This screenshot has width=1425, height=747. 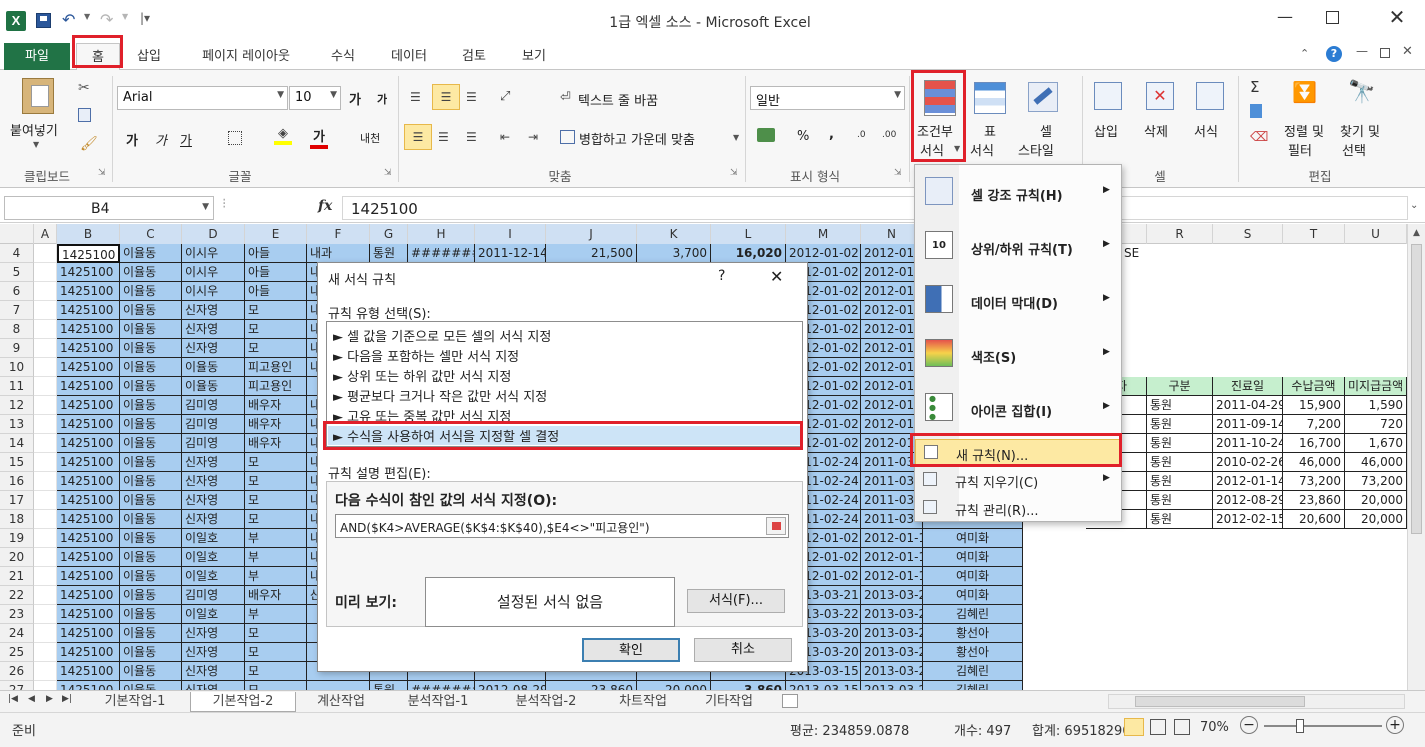 What do you see at coordinates (1180, 386) in the screenshot?
I see `right-table-header: 구분` at bounding box center [1180, 386].